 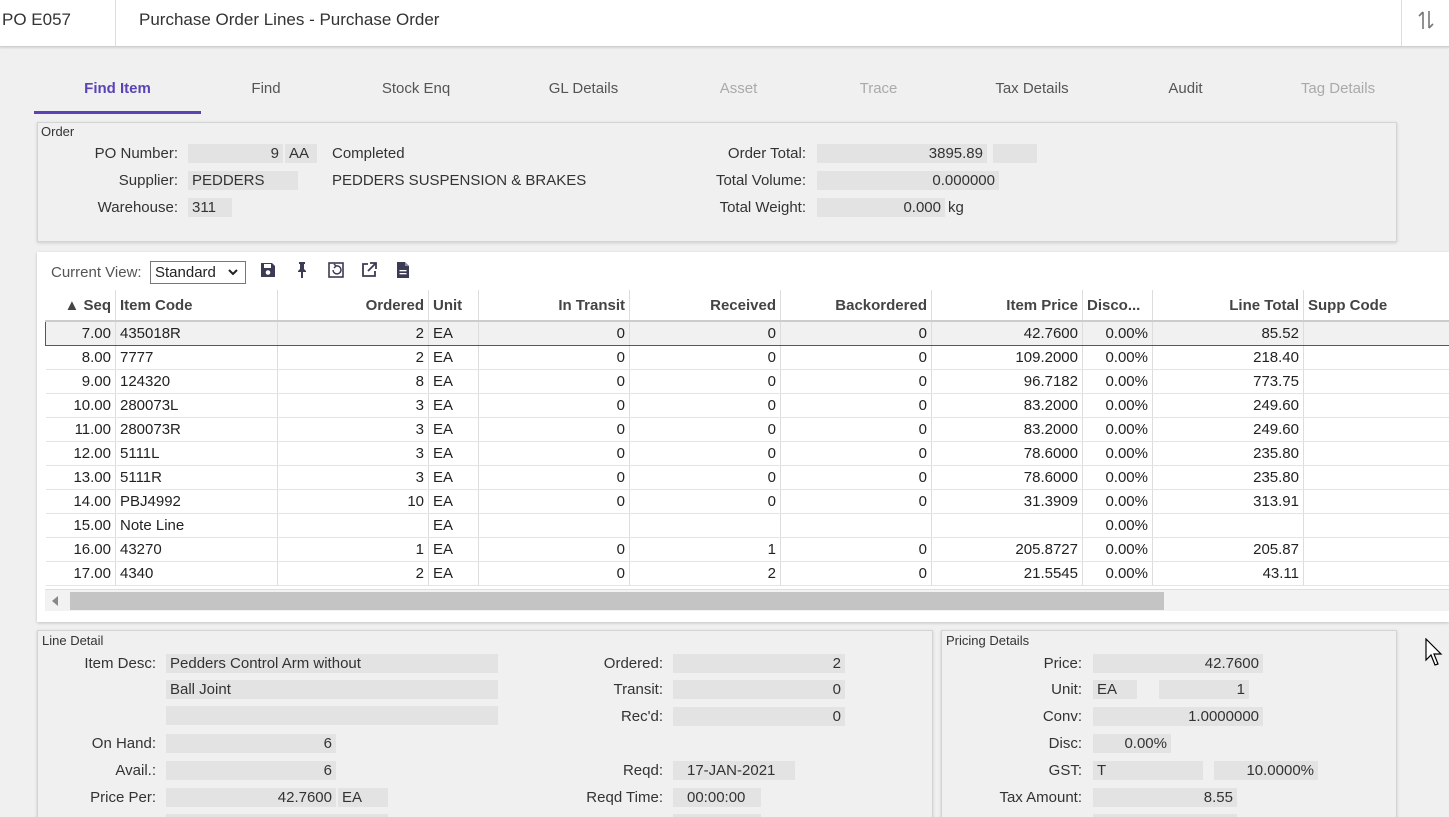 What do you see at coordinates (747, 357) in the screenshot?
I see `table-row: 8.00 7777 2 EA 0 0 0 109.2000 0.00% 218.40` at bounding box center [747, 357].